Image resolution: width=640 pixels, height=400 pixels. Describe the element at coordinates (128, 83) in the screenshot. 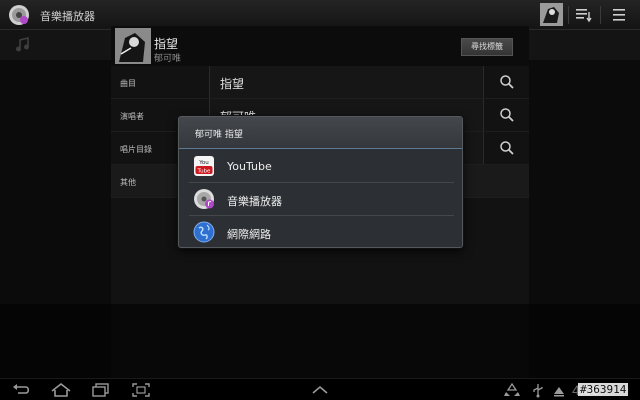

I see `row-label: 曲目` at that location.